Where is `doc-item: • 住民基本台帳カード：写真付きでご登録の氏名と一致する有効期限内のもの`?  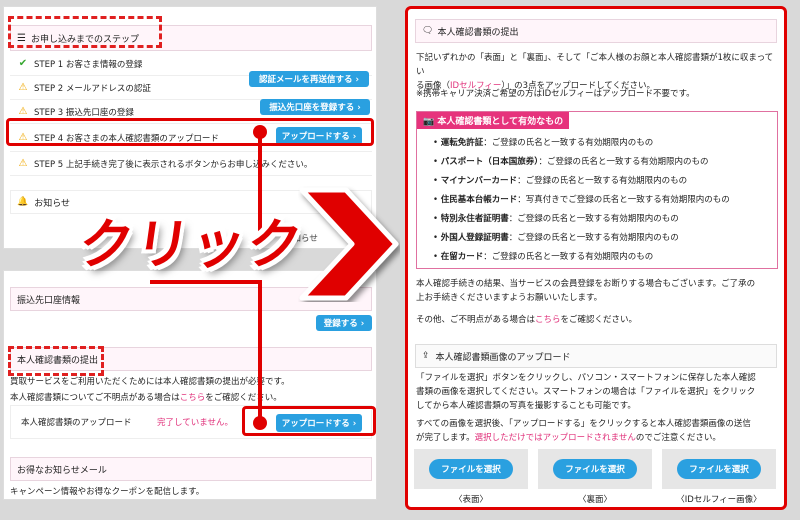 doc-item: • 住民基本台帳カード：写真付きでご登録の氏名と一致する有効期限内のもの is located at coordinates (581, 200).